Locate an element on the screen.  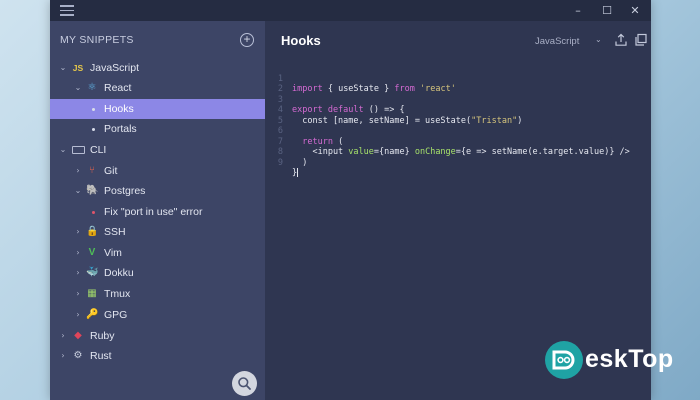
code-line: 3 export default () => { is located at coordinates (459, 100).